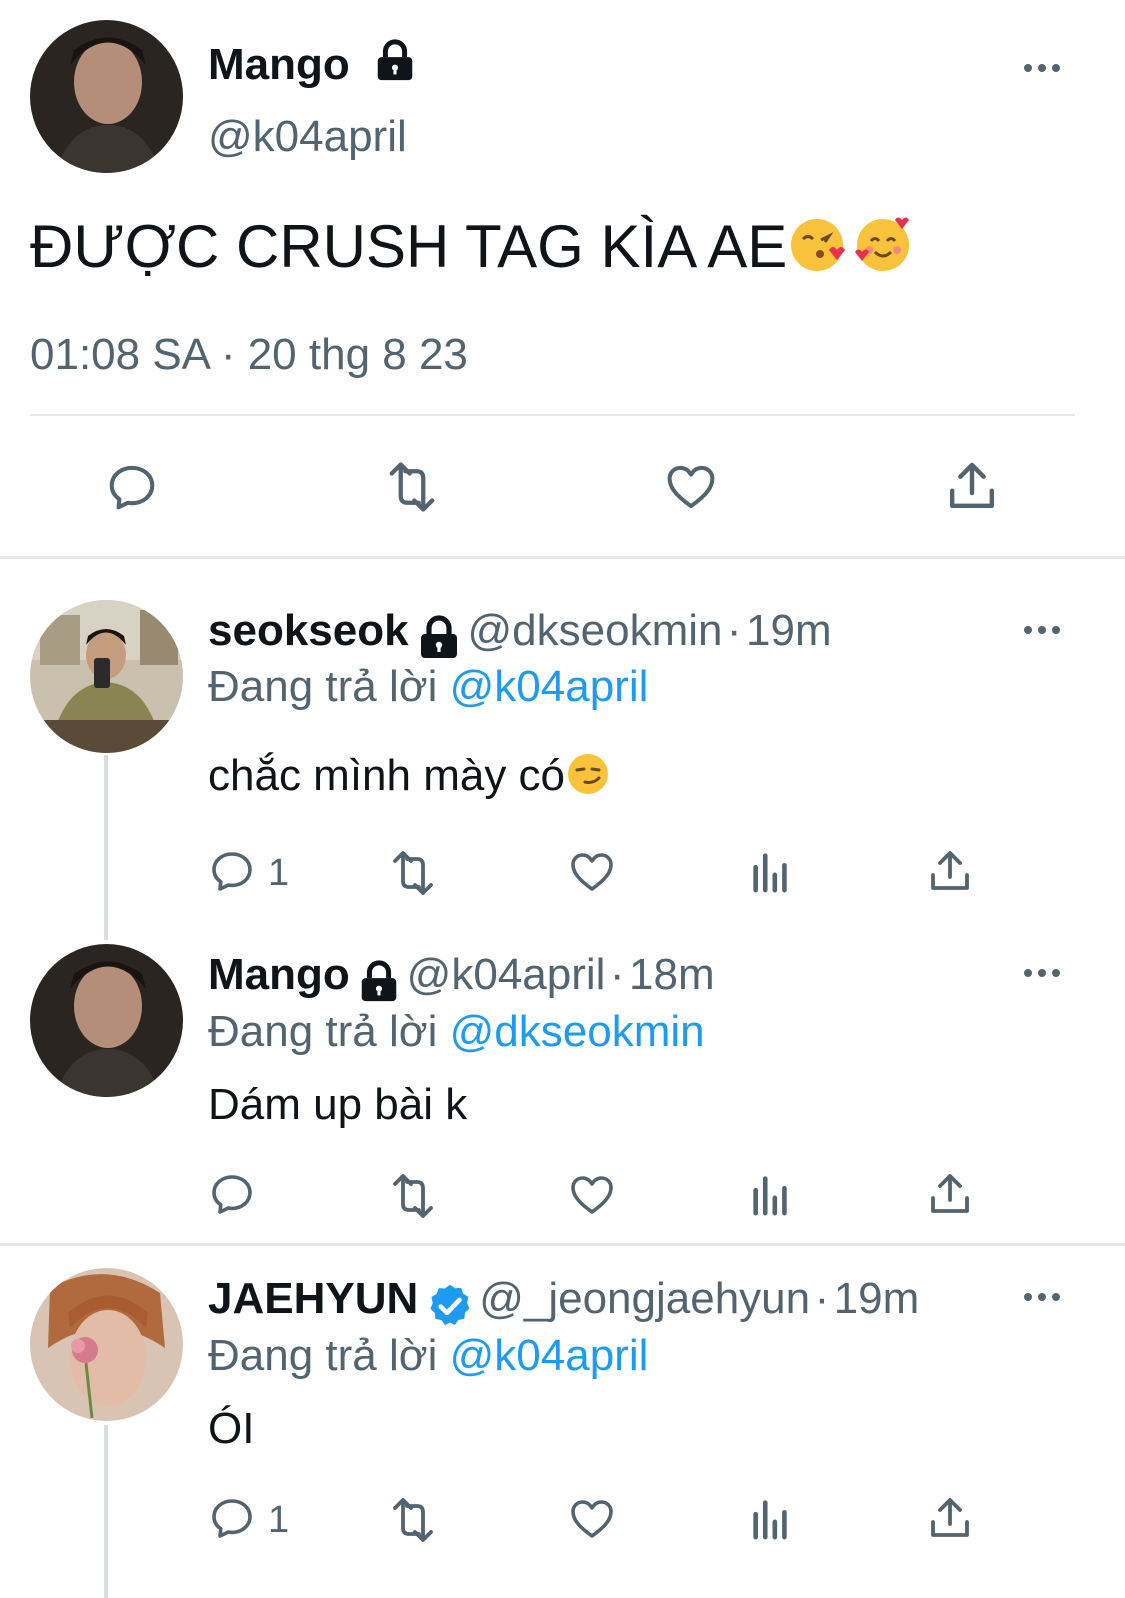 This screenshot has width=1125, height=1598. Describe the element at coordinates (308, 630) in the screenshot. I see `reply-author-name: seokseok` at that location.